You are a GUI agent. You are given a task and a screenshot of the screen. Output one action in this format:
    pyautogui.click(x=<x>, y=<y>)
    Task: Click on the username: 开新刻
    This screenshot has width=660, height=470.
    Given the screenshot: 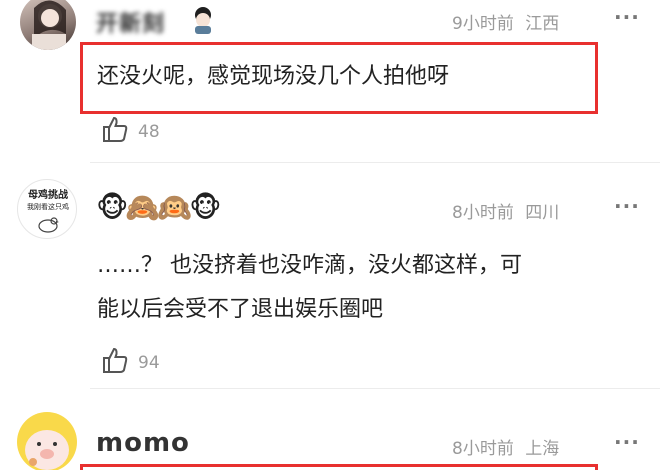 What is the action you would take?
    pyautogui.click(x=130, y=22)
    